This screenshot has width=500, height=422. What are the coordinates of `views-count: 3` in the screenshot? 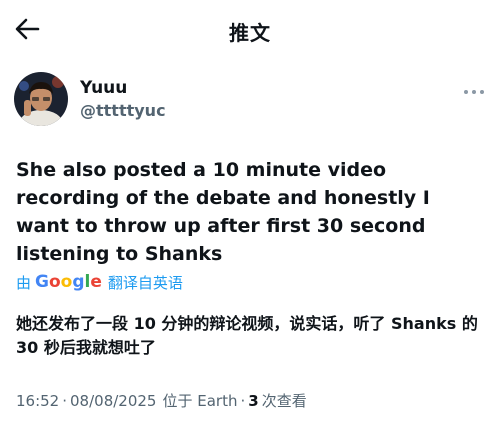 It's located at (253, 400).